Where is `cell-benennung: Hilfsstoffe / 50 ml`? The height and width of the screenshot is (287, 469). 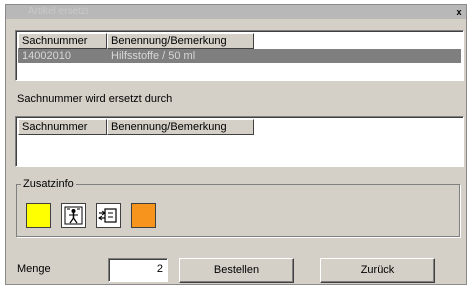
cell-benennung: Hilfsstoffe / 50 ml is located at coordinates (153, 56).